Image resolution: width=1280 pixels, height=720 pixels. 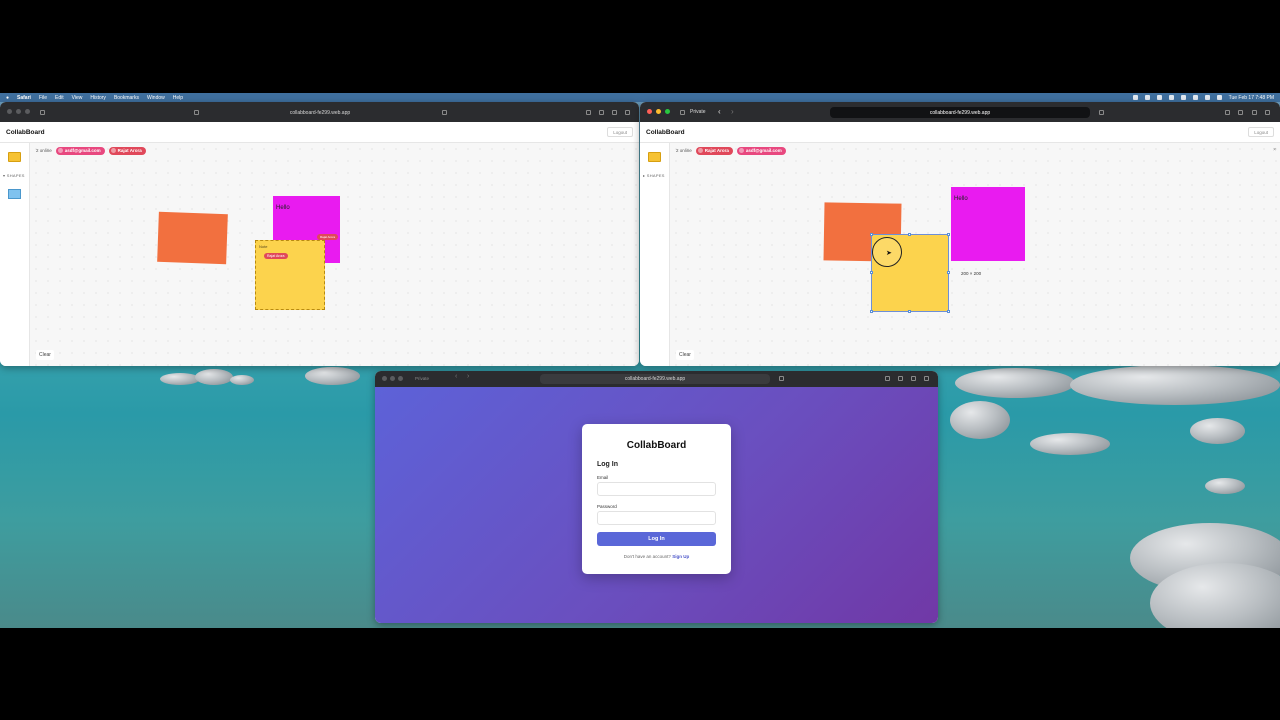 What do you see at coordinates (80, 150) in the screenshot?
I see `user-pill: asdf@gmail.com` at bounding box center [80, 150].